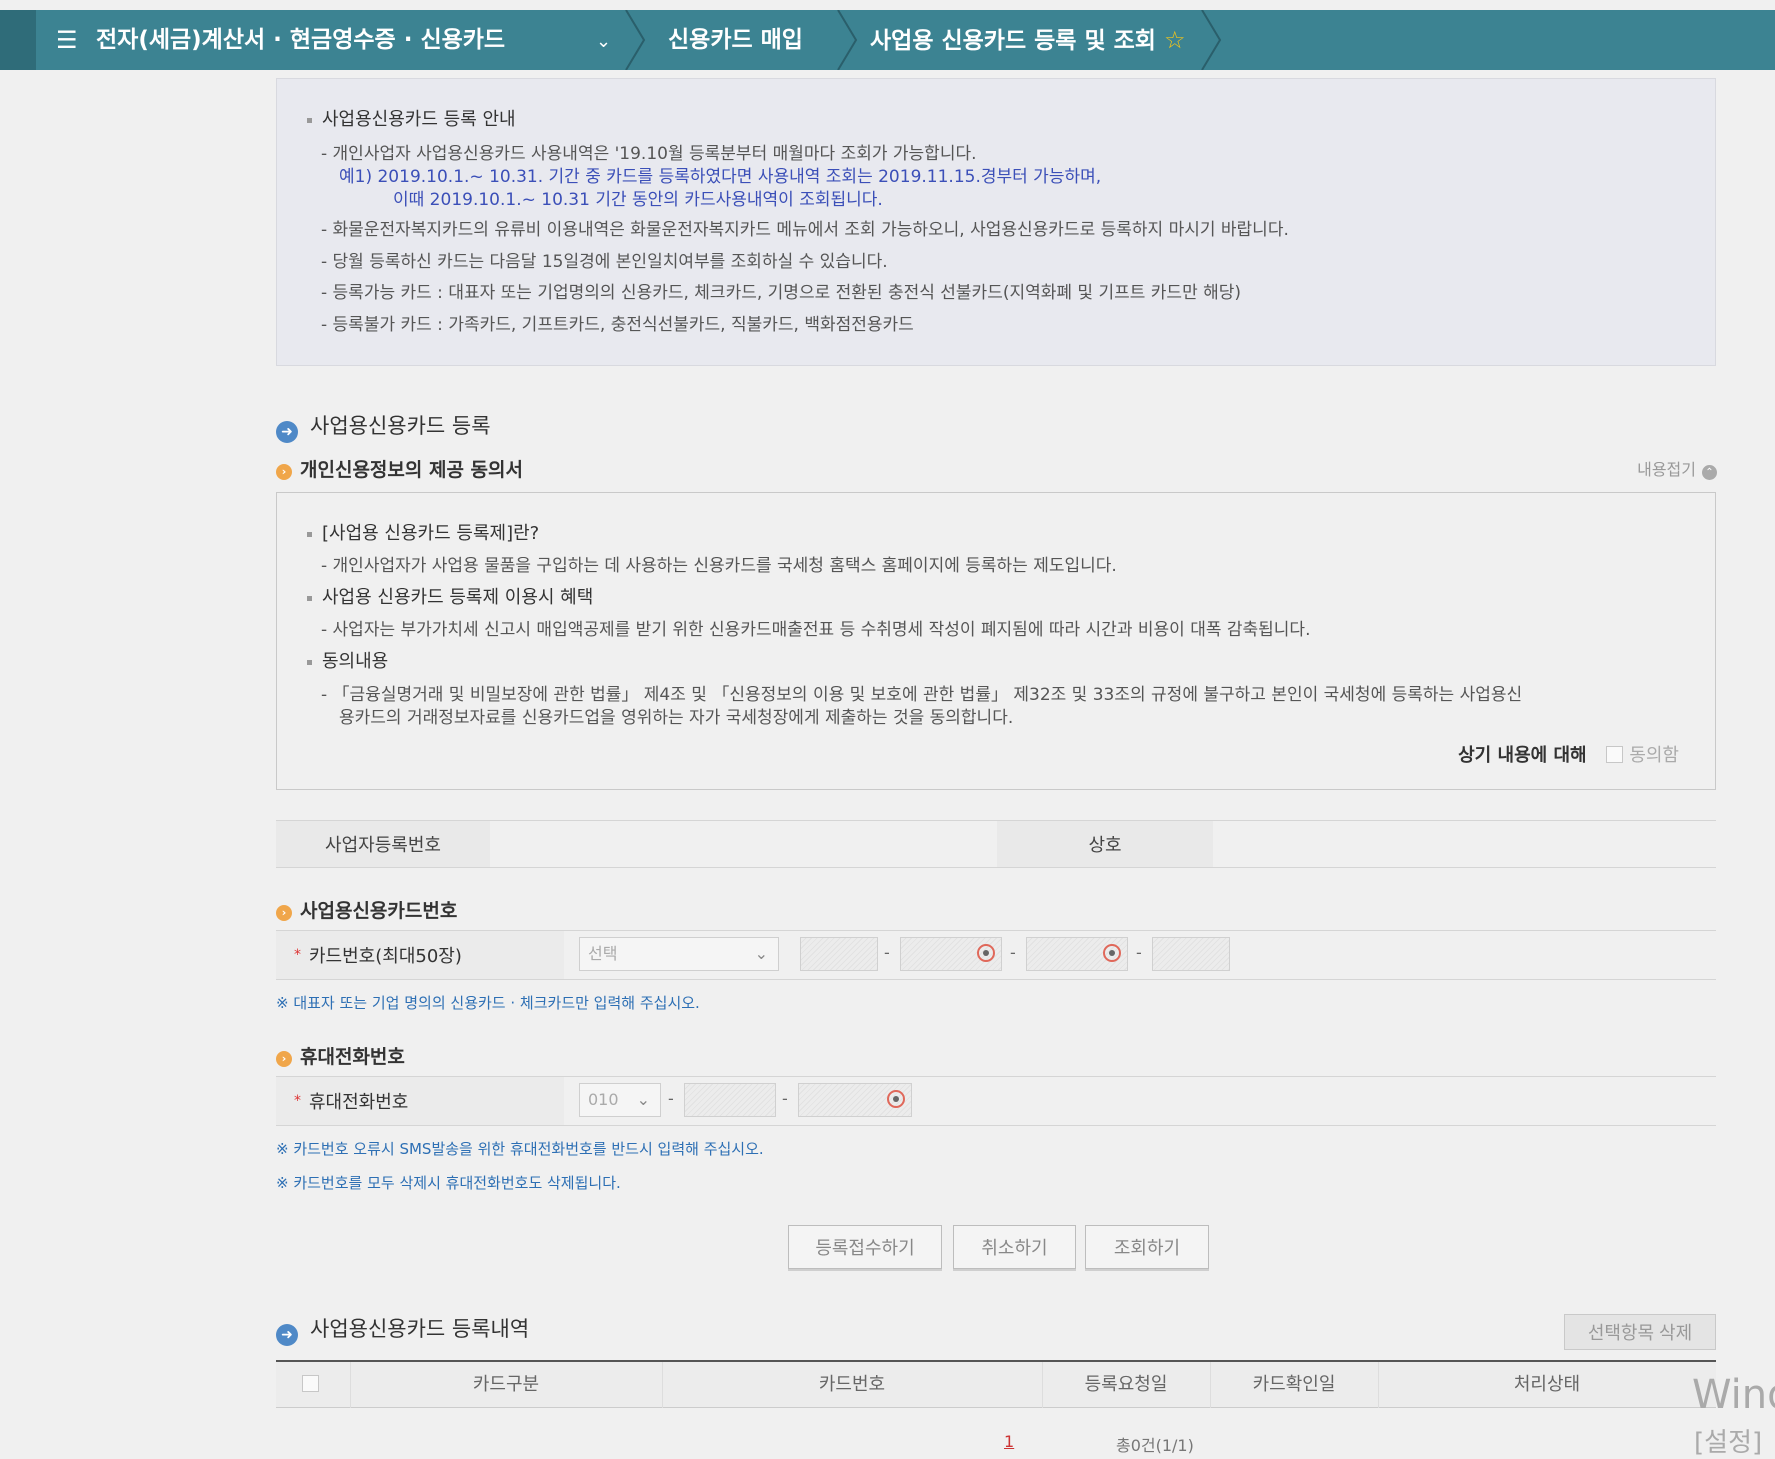 The height and width of the screenshot is (1459, 1775). I want to click on select-all-cell, so click(313, 1385).